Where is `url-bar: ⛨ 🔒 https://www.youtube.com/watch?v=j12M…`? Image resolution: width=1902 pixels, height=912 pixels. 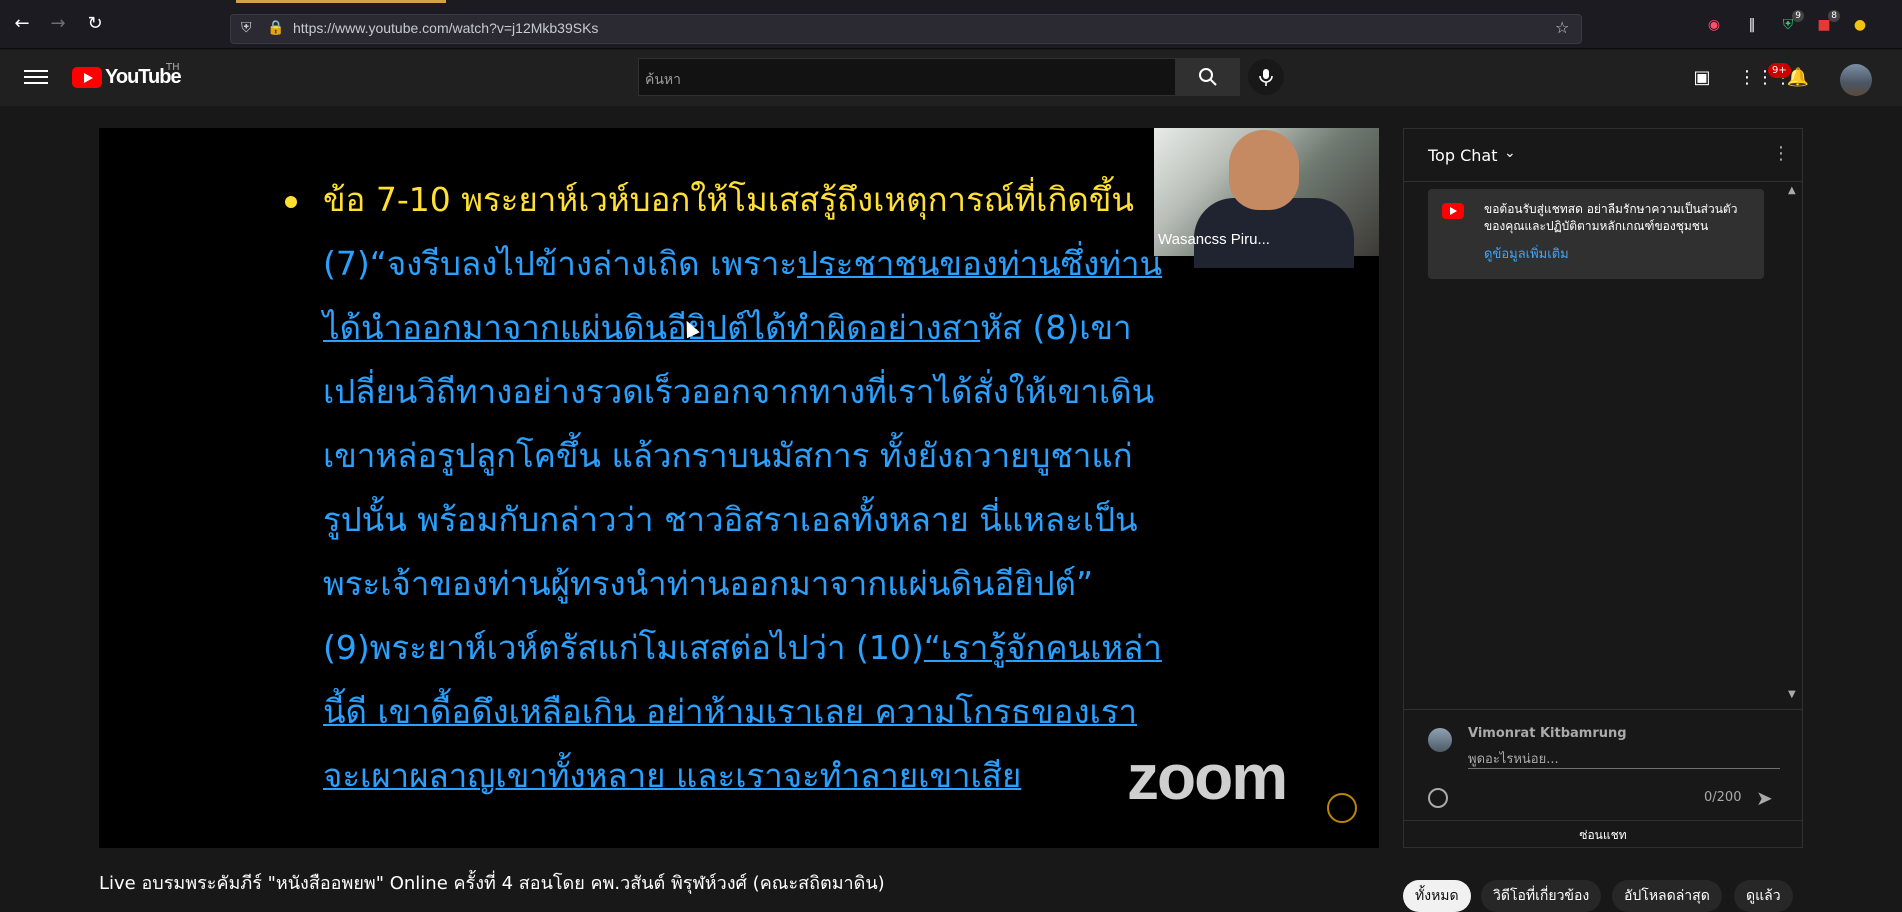 url-bar: ⛨ 🔒 https://www.youtube.com/watch?v=j12M… is located at coordinates (906, 29).